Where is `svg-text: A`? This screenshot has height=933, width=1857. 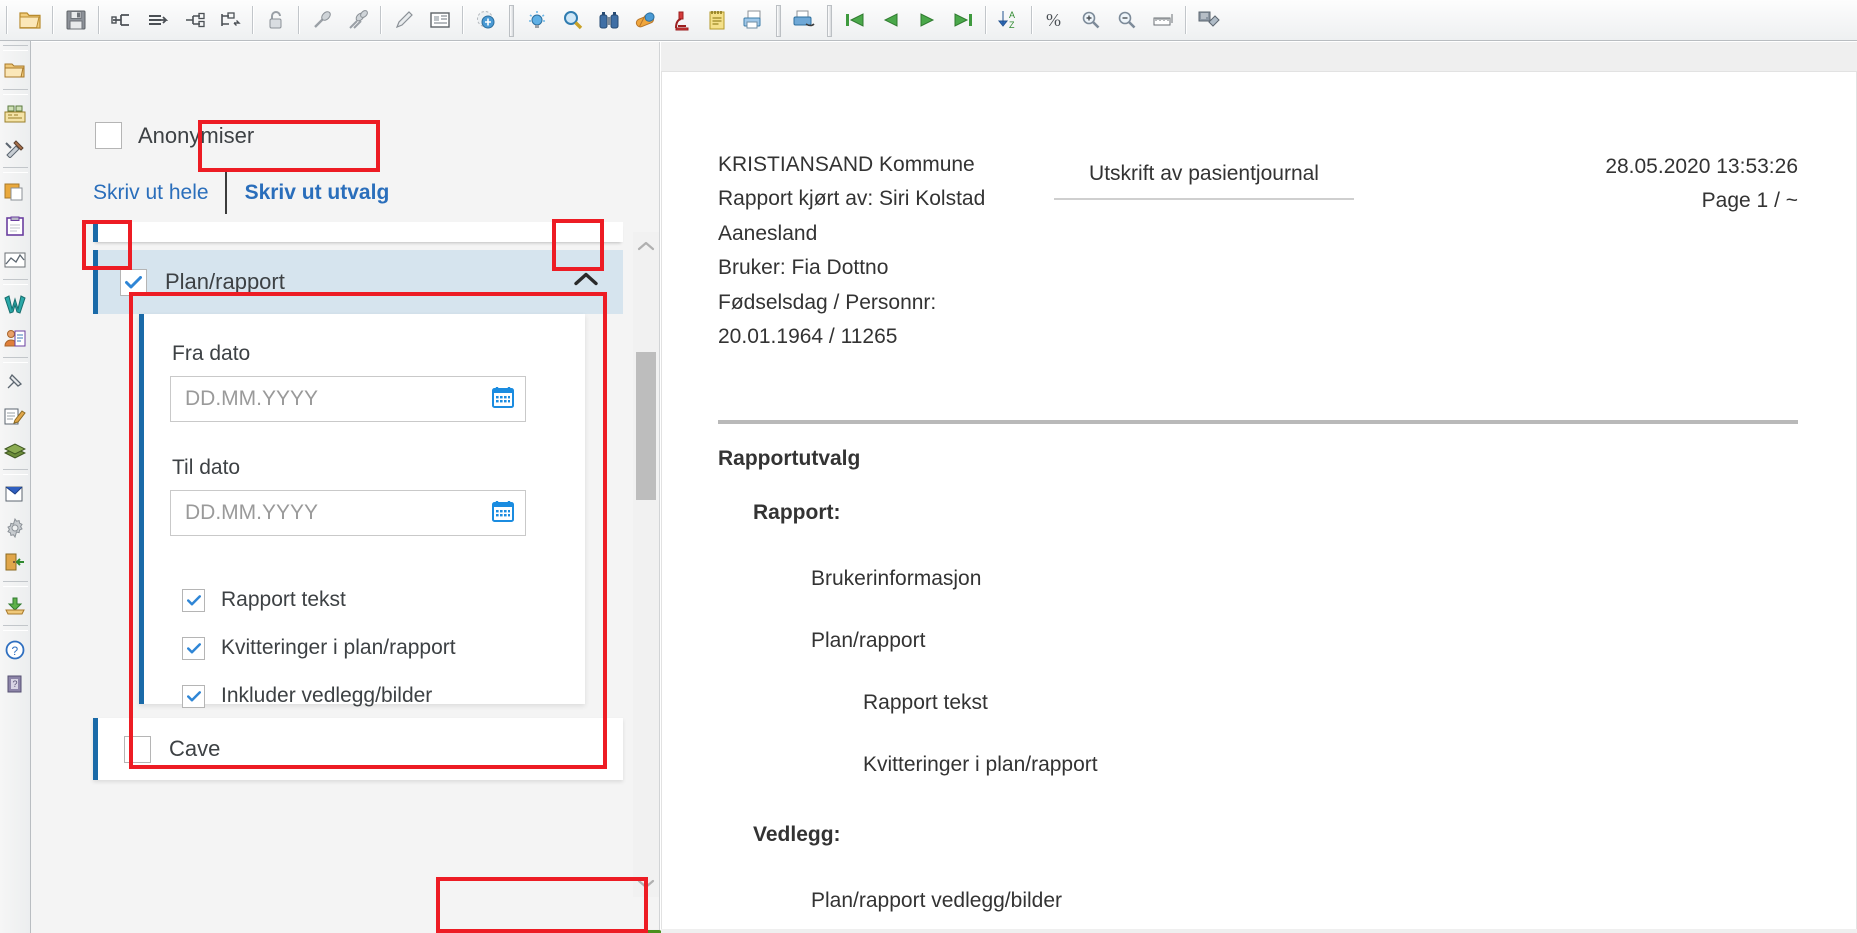
svg-text: A is located at coordinates (1012, 15).